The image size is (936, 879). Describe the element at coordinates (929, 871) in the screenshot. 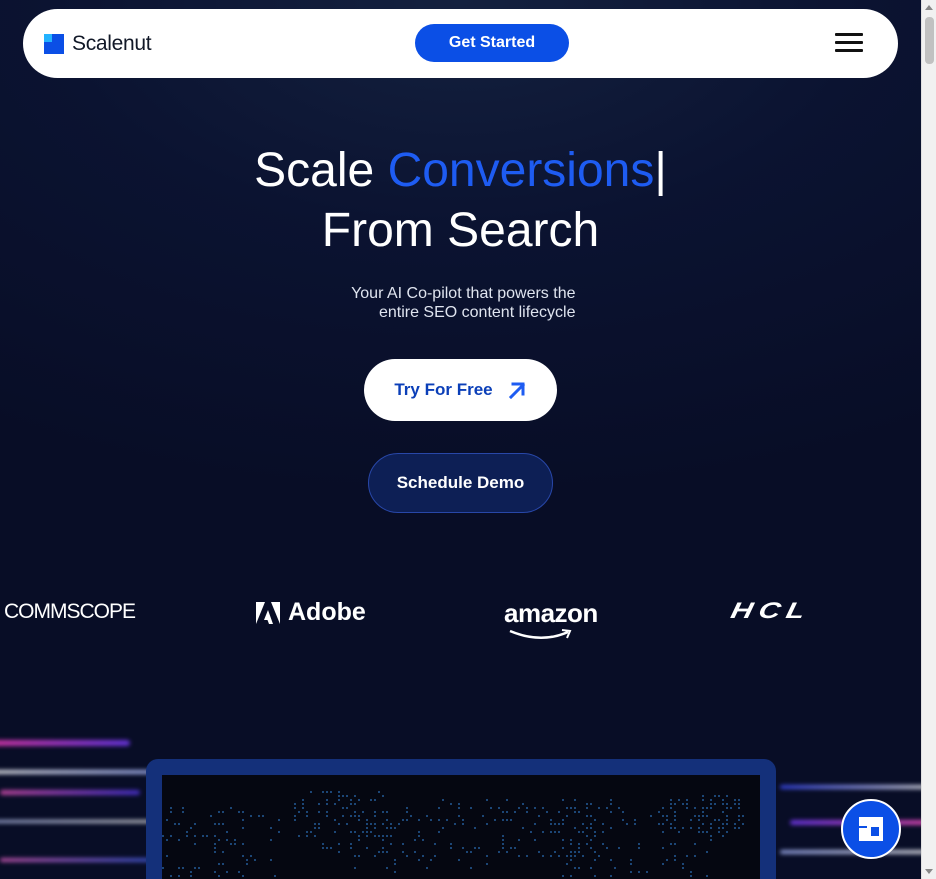

I see `scroll-down-arrow-icon` at that location.